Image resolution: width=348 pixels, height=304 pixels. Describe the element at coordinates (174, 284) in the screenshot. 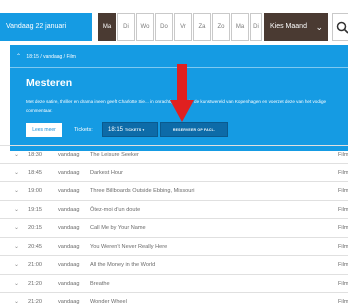

I see `list-item: ⌄ 21:20 vandaag Breathe Film` at that location.